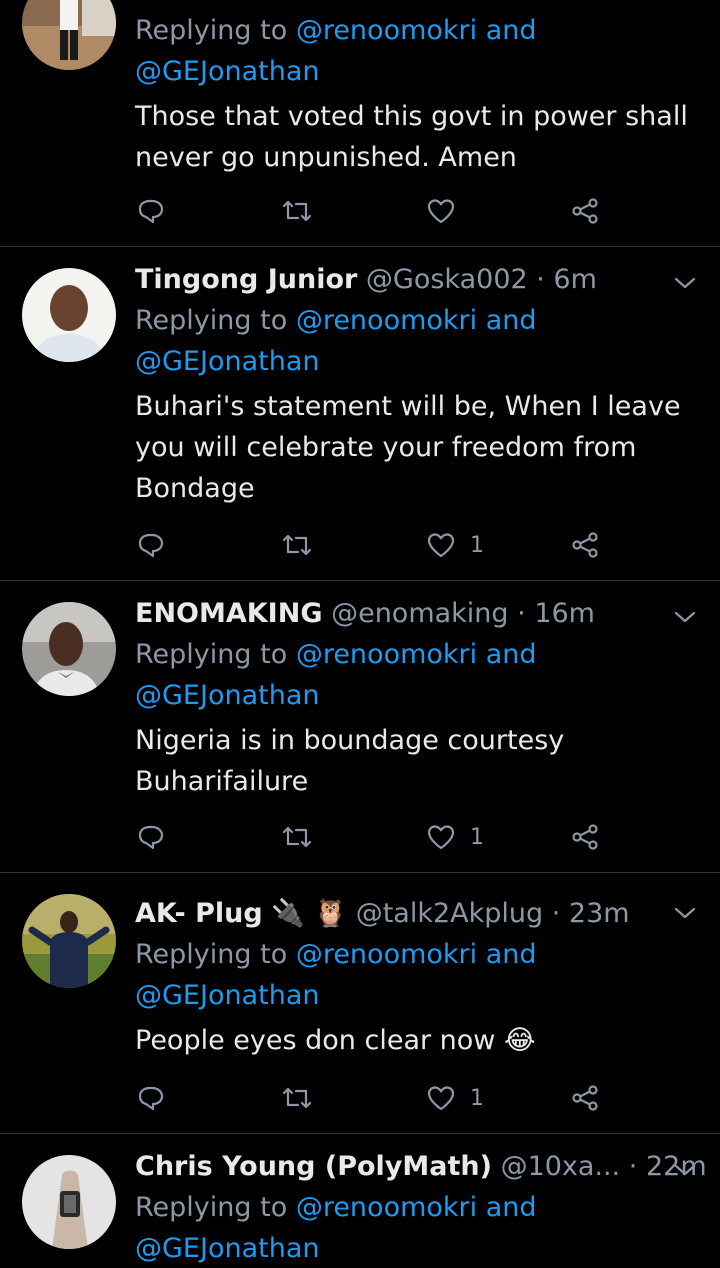  I want to click on handle: @Goska002, so click(447, 279).